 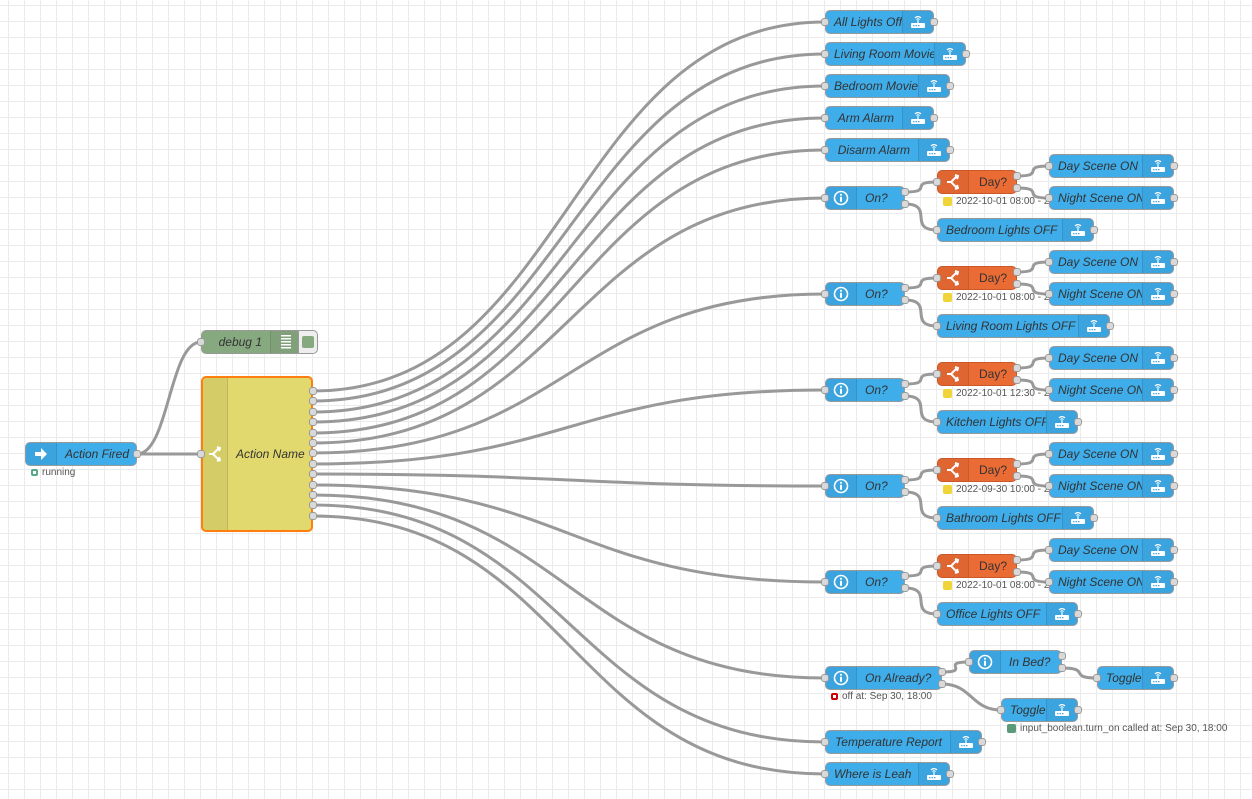 What do you see at coordinates (887, 150) in the screenshot?
I see `disarm-alarm-node: Disarm Alarm` at bounding box center [887, 150].